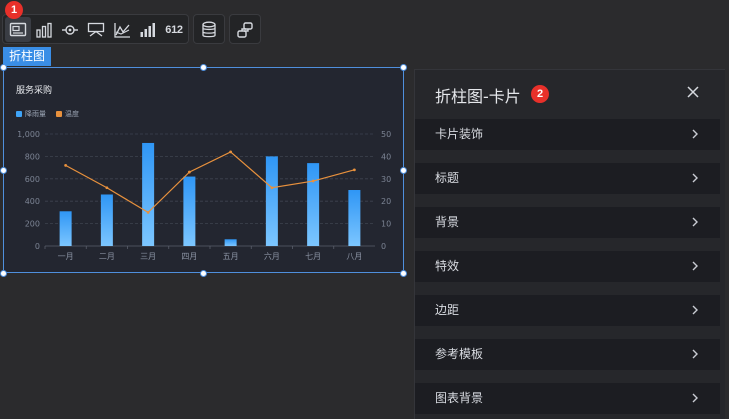 The height and width of the screenshot is (419, 729). Describe the element at coordinates (35, 114) in the screenshot. I see `legend-label-rainfall: 降雨量` at that location.